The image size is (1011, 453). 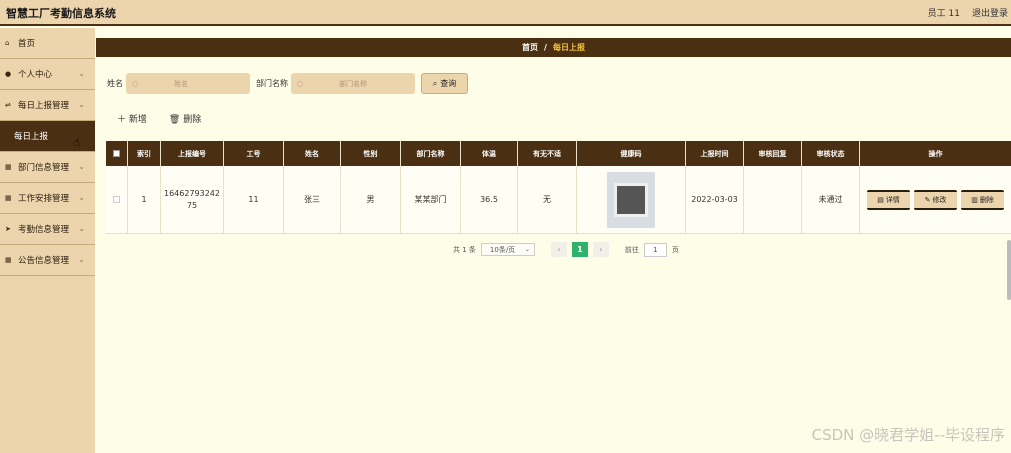 What do you see at coordinates (77, 142) in the screenshot?
I see `mouse-cursor-icon: ☝` at bounding box center [77, 142].